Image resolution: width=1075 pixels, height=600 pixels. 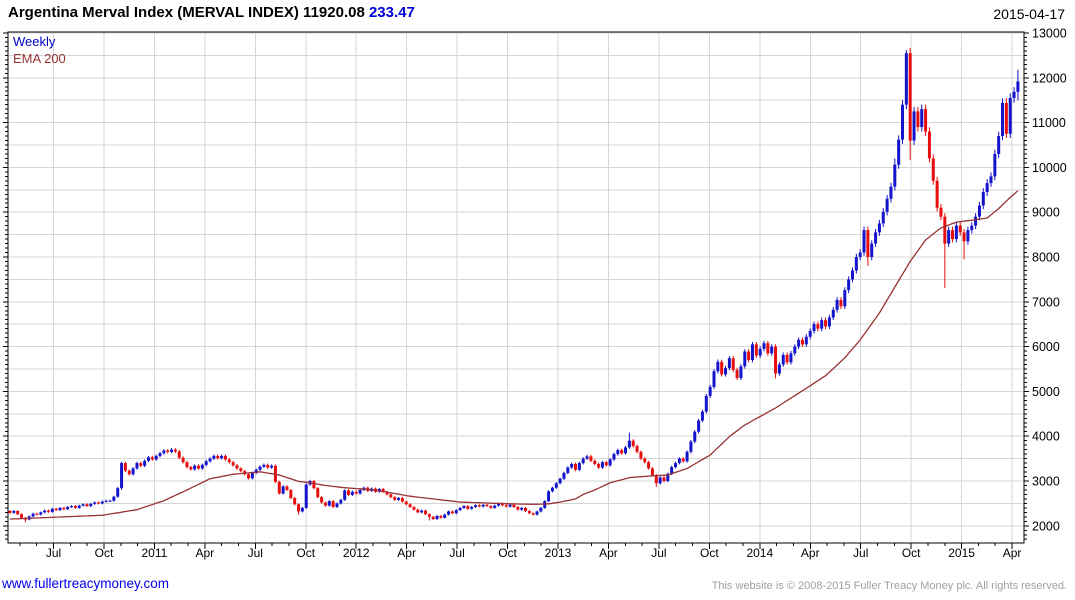 What do you see at coordinates (1046, 302) in the screenshot?
I see `y-tick-label: 7000` at bounding box center [1046, 302].